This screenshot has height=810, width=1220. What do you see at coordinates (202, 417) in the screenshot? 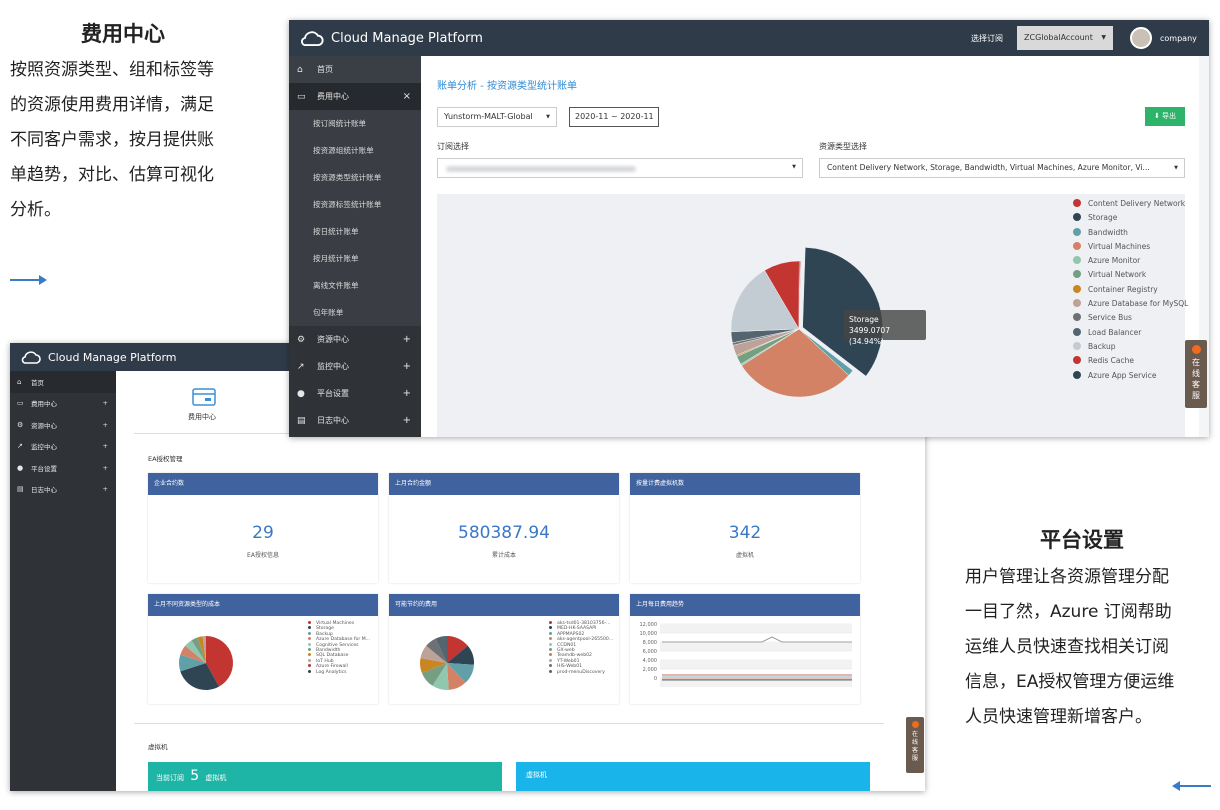
I see `cost-center-shortcut-label: 费用中心` at bounding box center [202, 417].